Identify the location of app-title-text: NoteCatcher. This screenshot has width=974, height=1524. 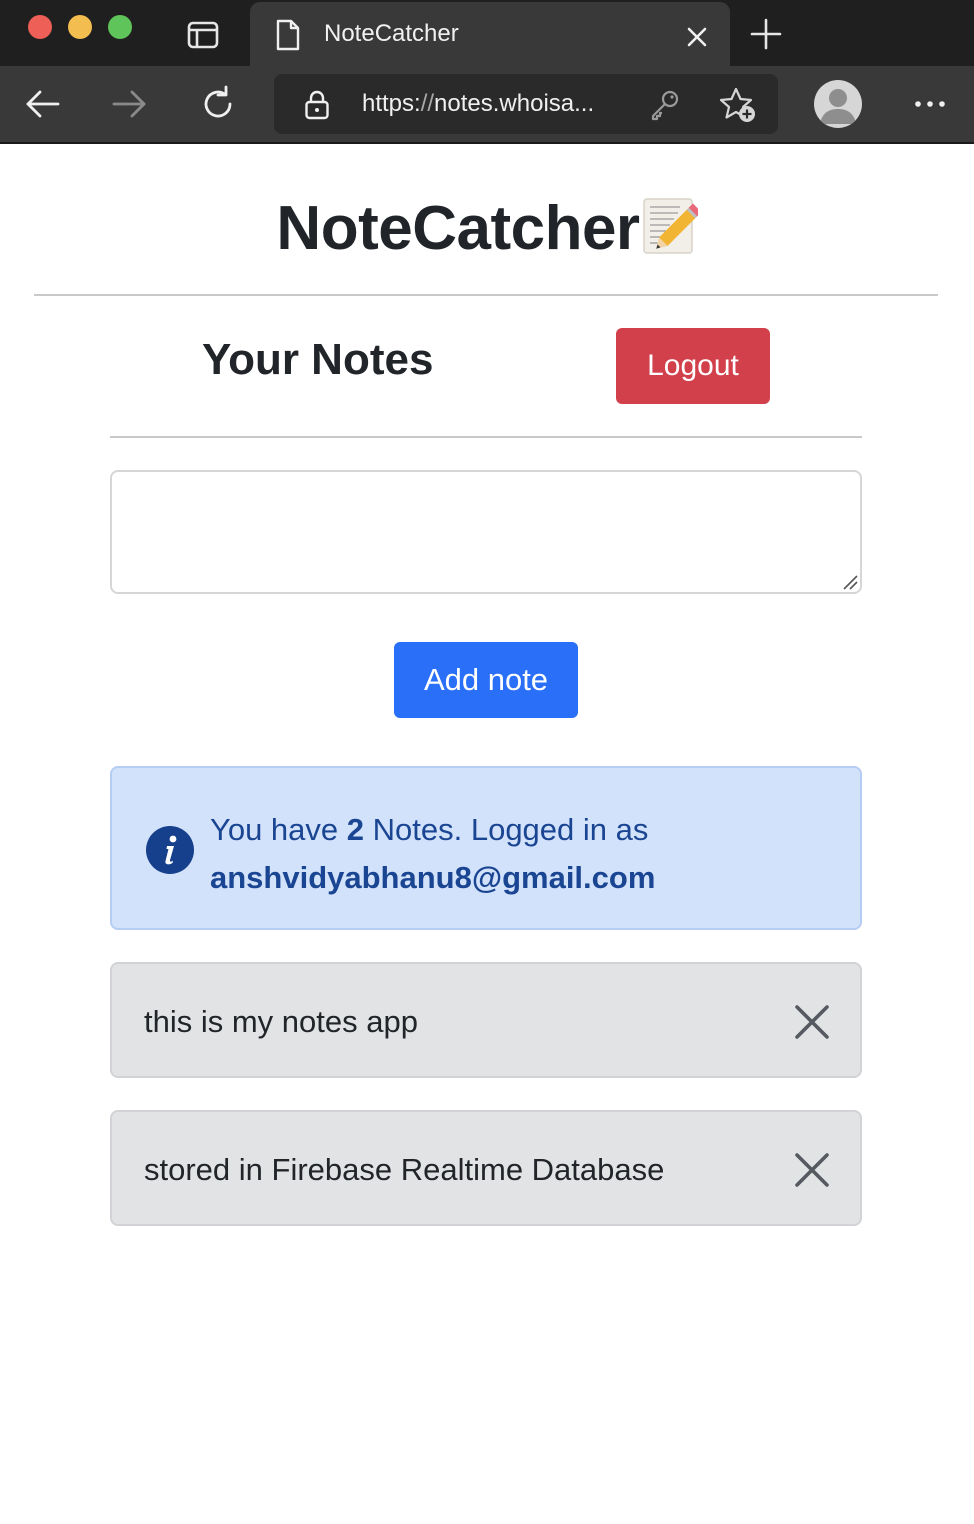
(458, 228).